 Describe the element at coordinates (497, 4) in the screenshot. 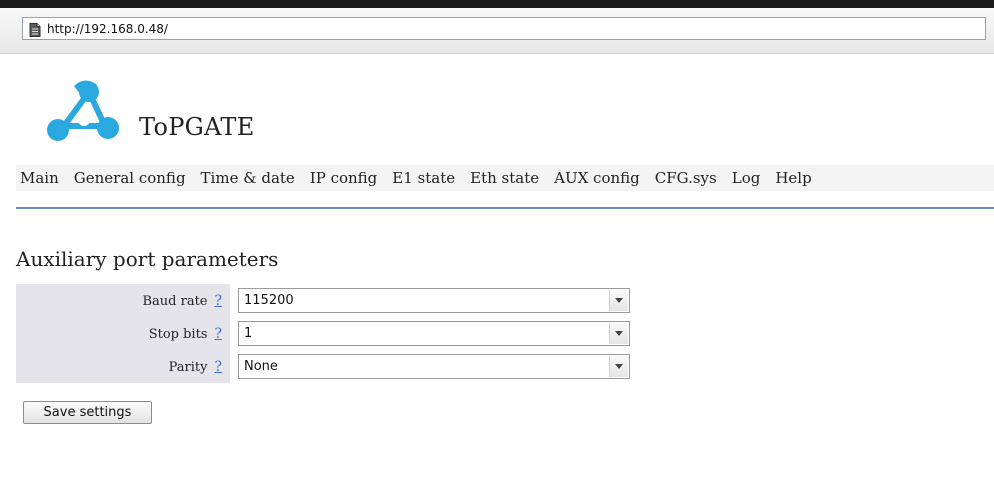

I see `window-top-bar` at that location.